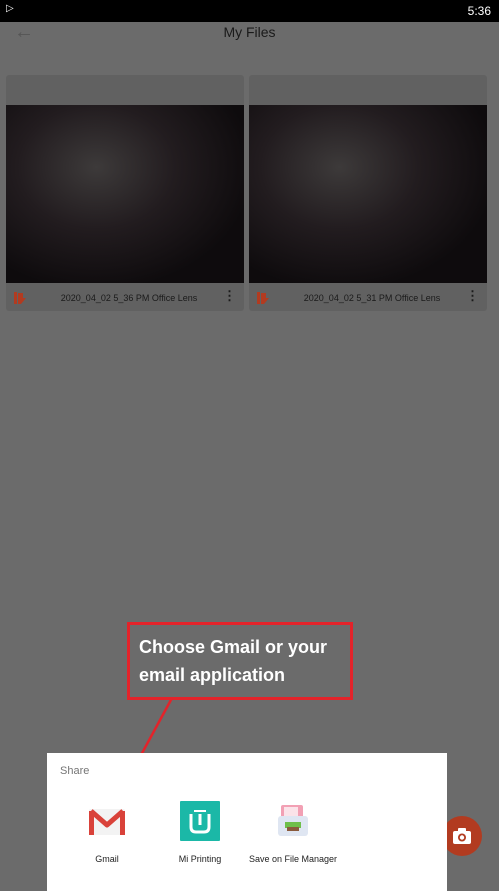 The width and height of the screenshot is (499, 891). I want to click on callout-text: Choose Gmail or your email application, so click(233, 661).